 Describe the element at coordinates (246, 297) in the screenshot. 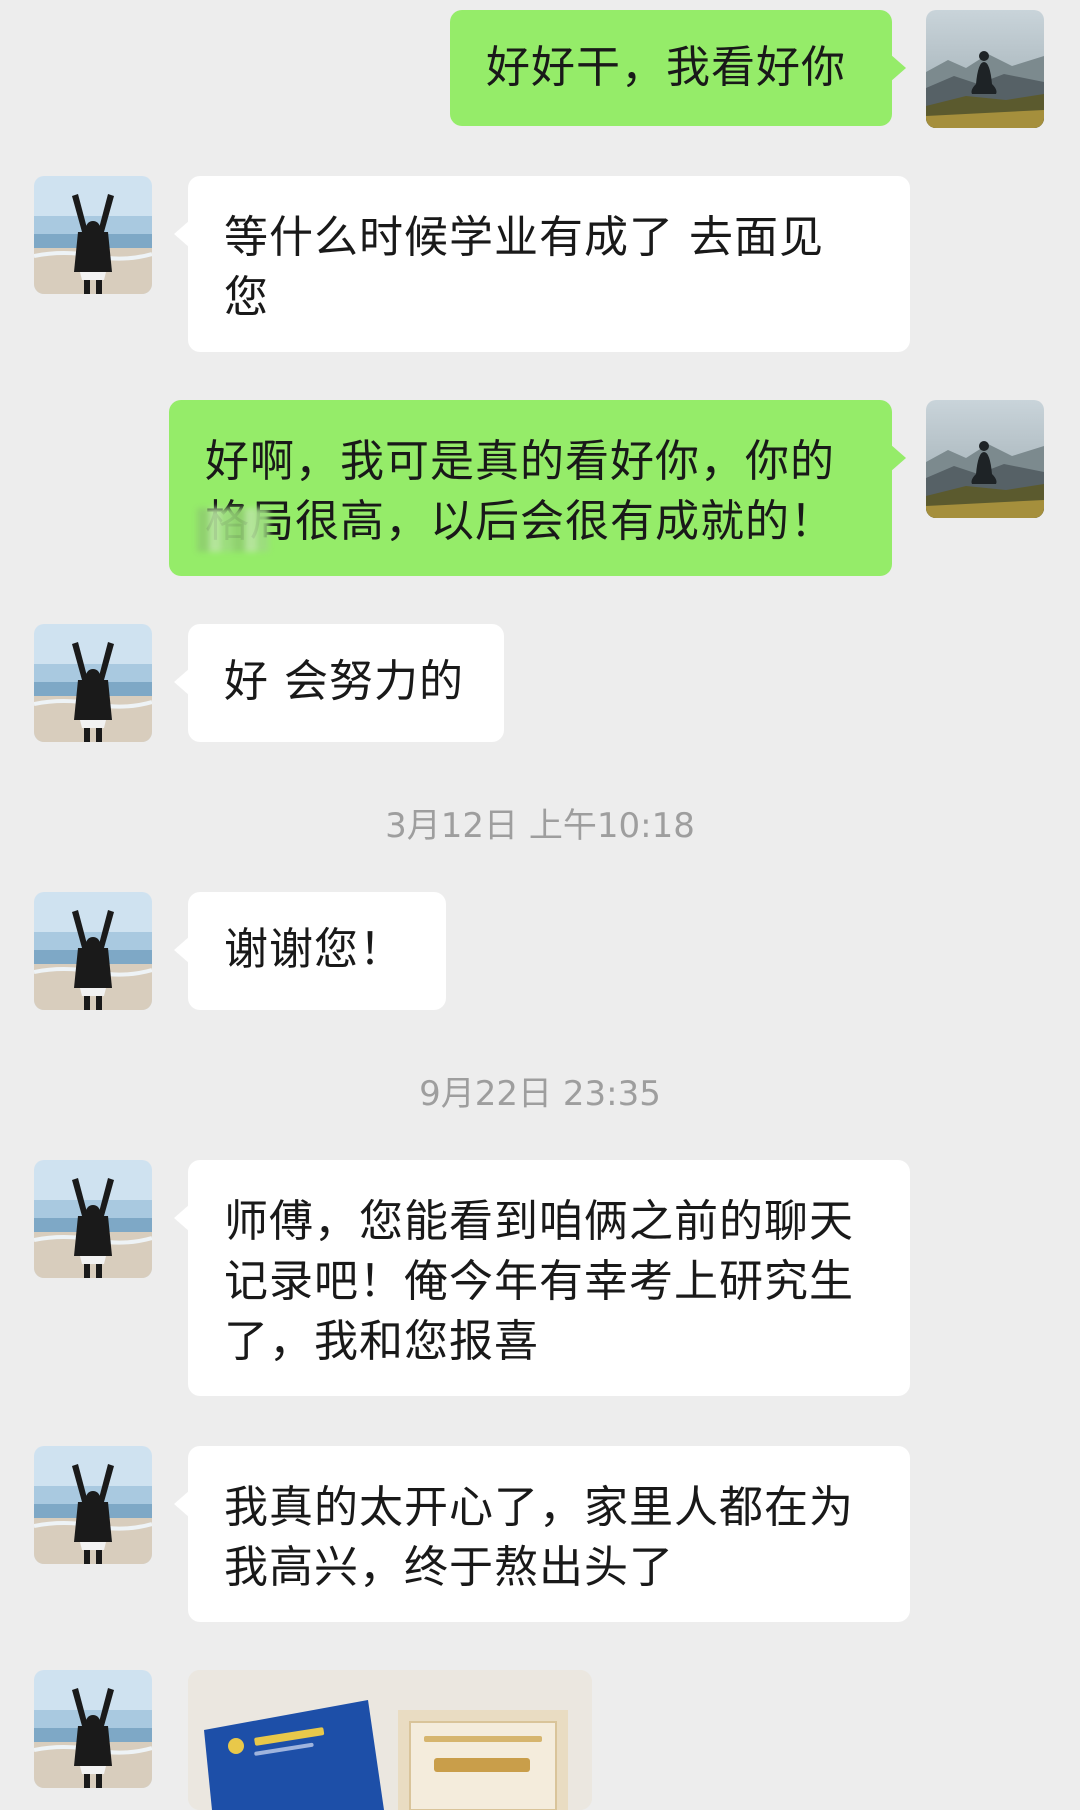

I see `message-text-line: 您` at that location.